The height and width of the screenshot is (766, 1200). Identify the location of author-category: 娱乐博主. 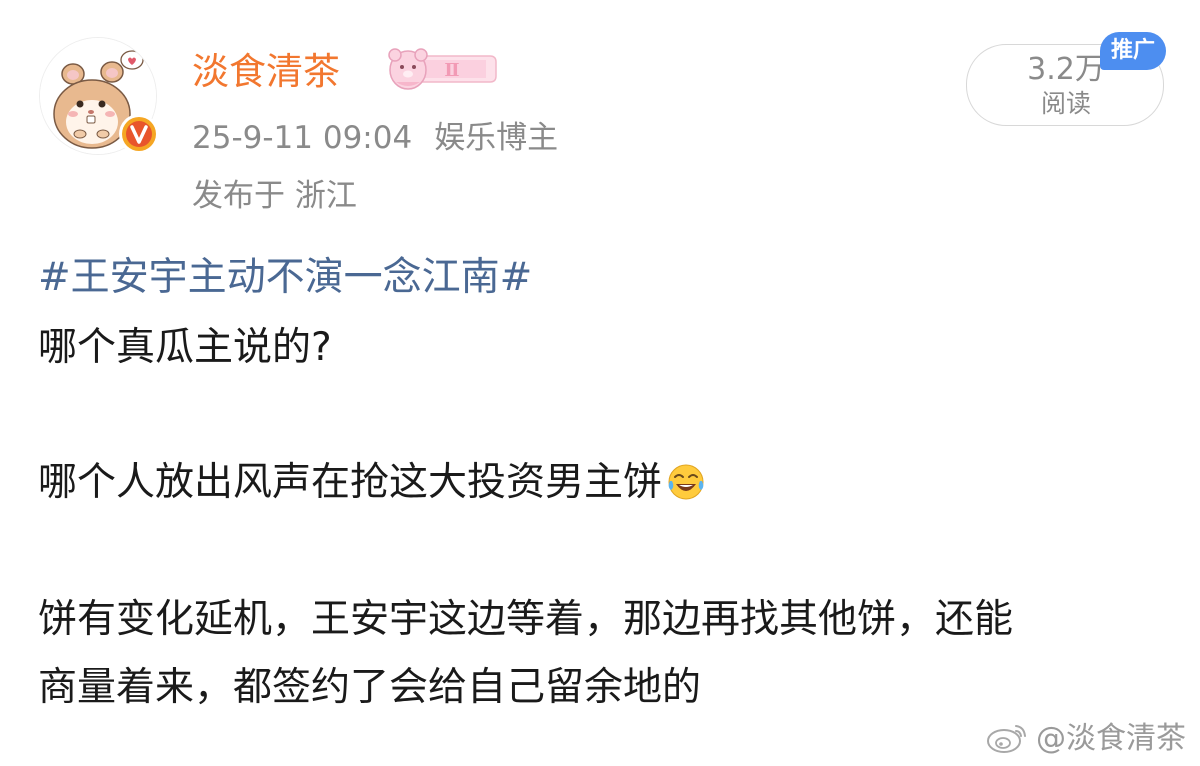
(496, 138).